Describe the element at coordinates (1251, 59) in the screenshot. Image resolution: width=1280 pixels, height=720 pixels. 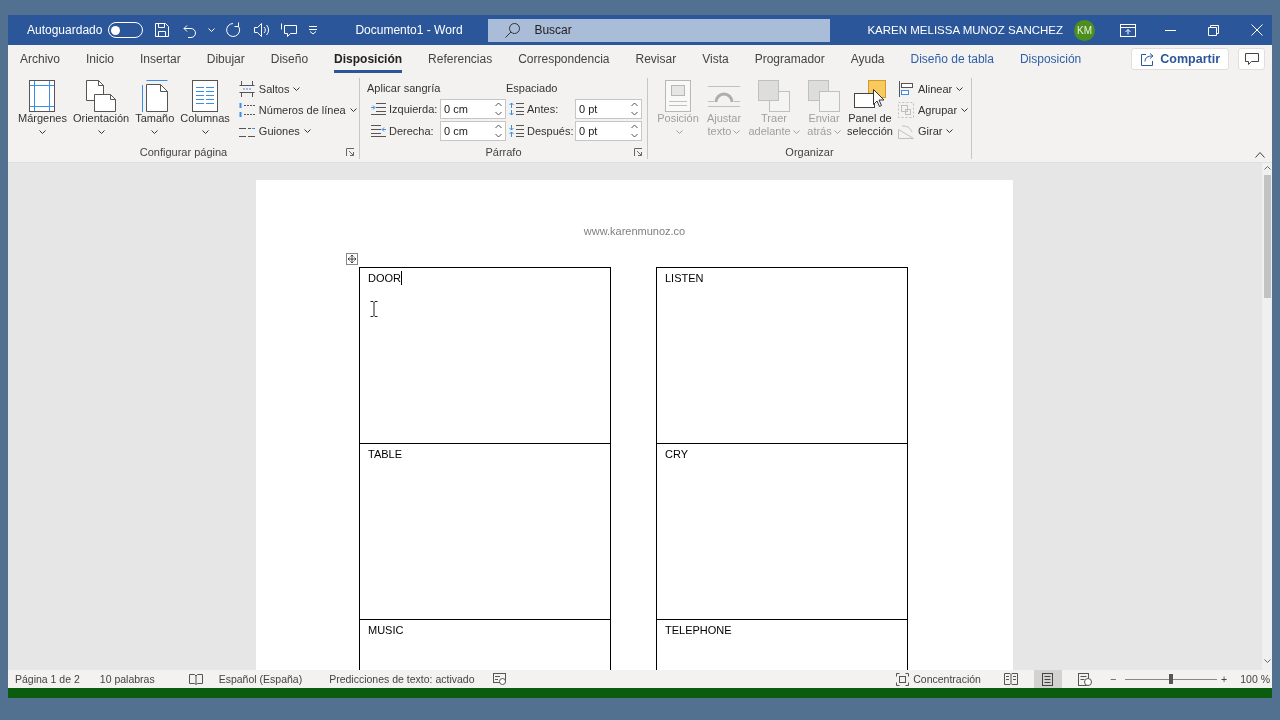
I see `comments-button` at that location.